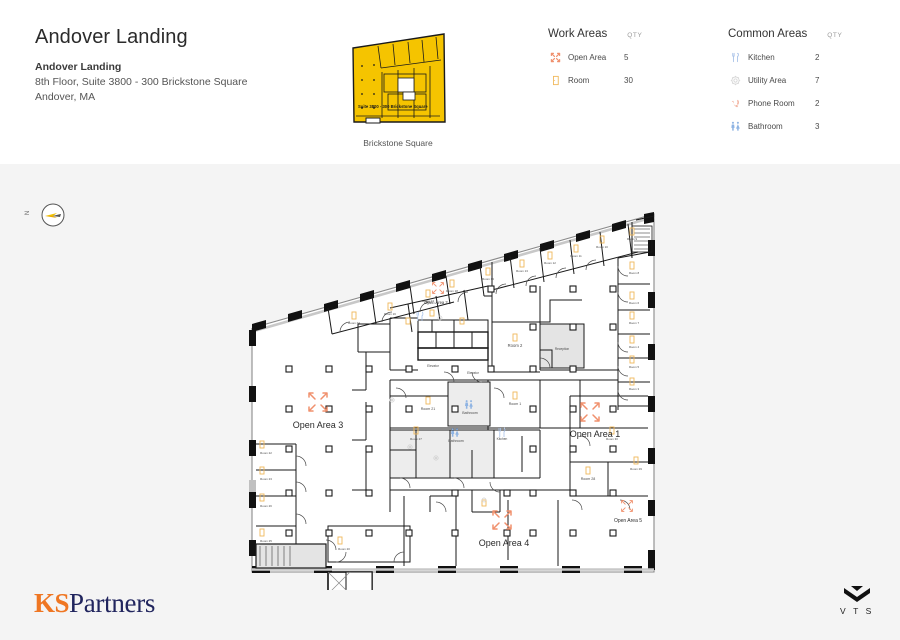  Describe the element at coordinates (502, 439) in the screenshot. I see `service-label: Kitchen` at that location.